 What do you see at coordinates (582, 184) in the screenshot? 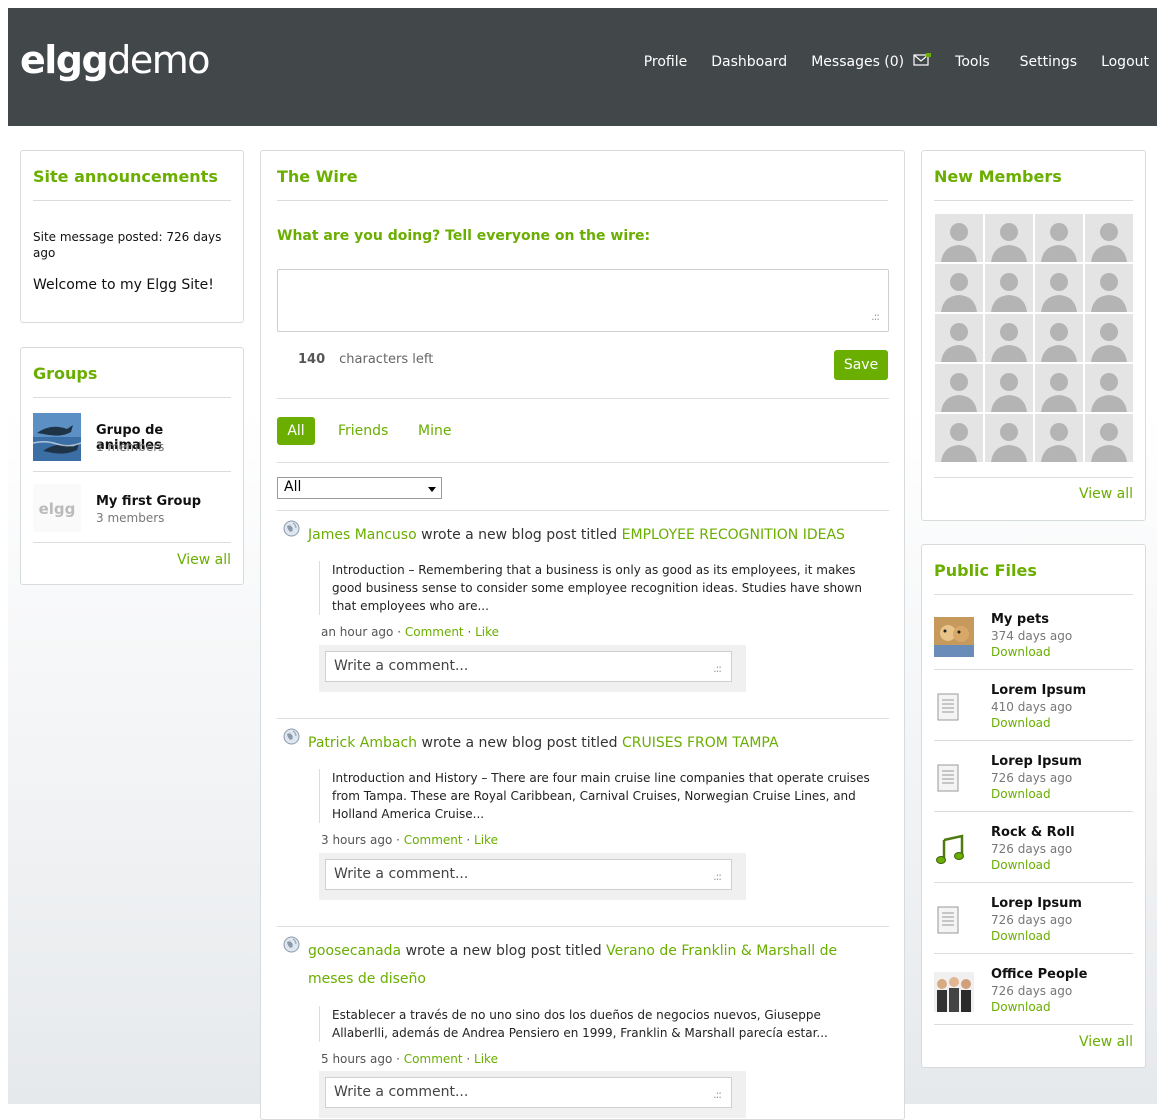
I see `wire-title: The Wire` at bounding box center [582, 184].